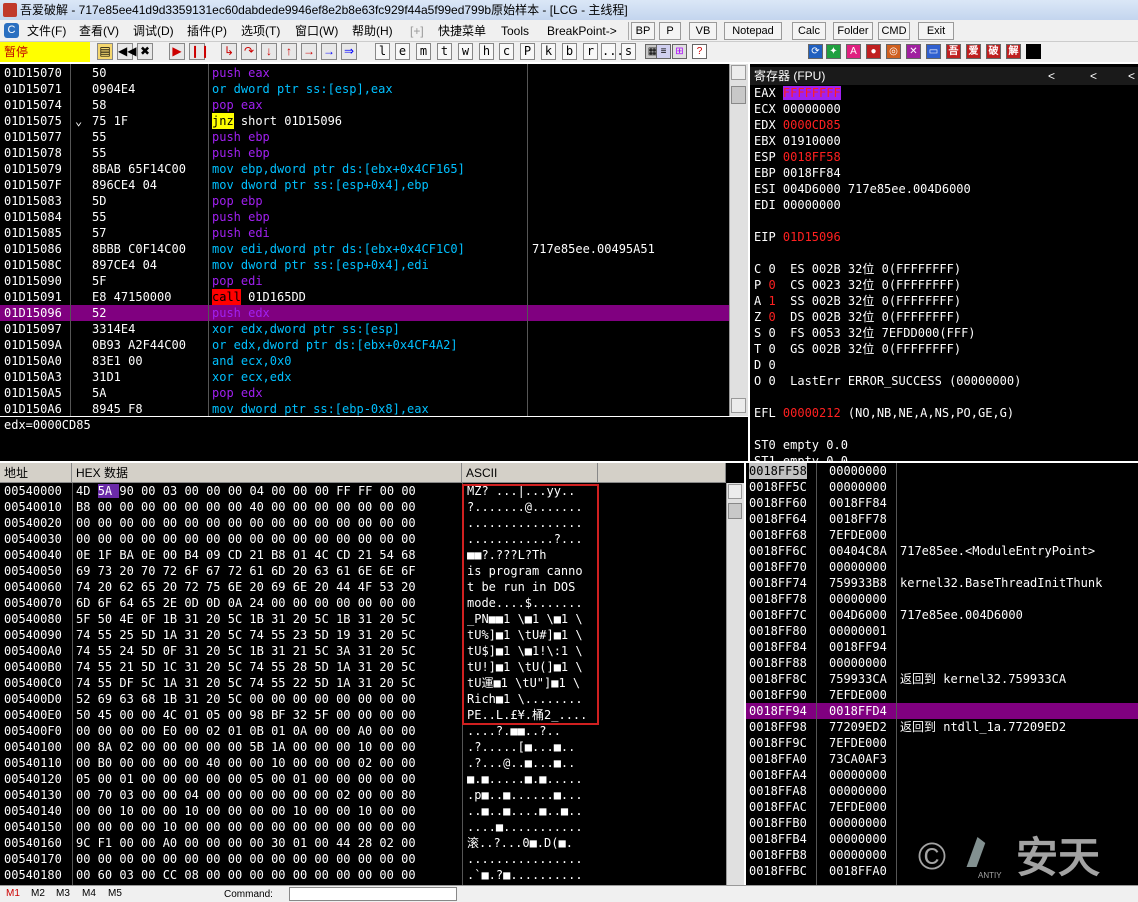  Describe the element at coordinates (643, 31) in the screenshot. I see `bp-button: BP` at that location.